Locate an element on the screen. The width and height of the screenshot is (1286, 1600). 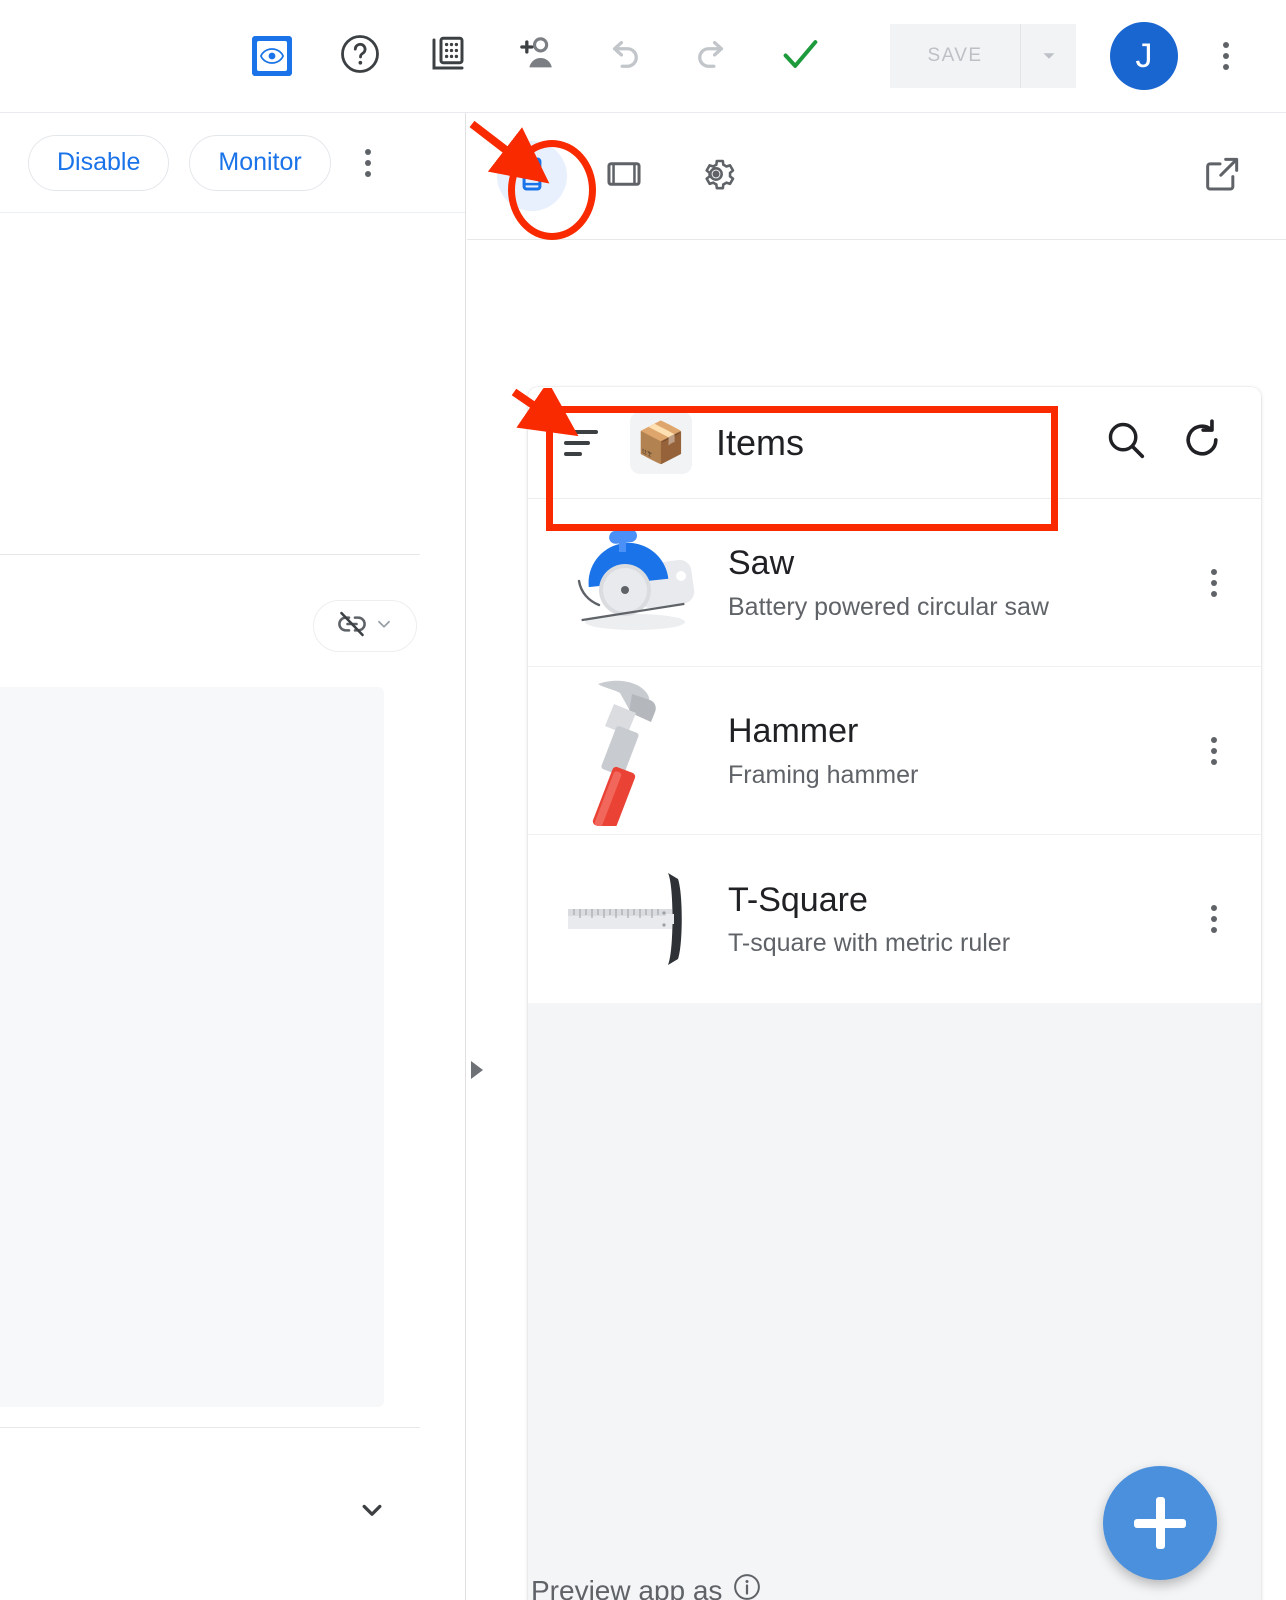
preview-button is located at coordinates (272, 56).